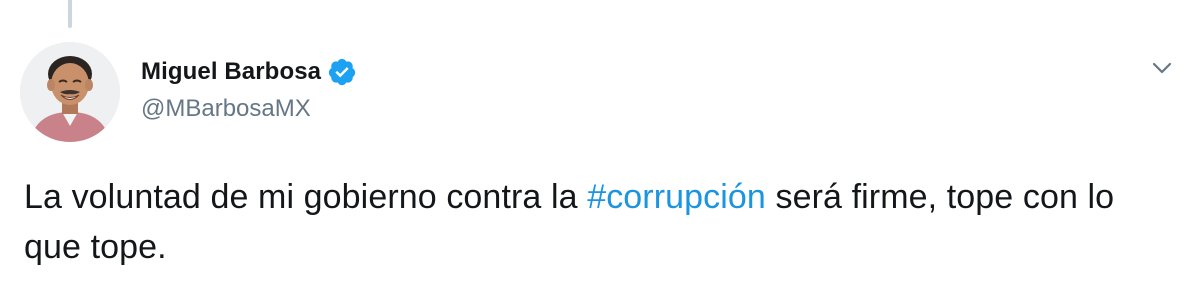 The width and height of the screenshot is (1204, 302). What do you see at coordinates (676, 197) in the screenshot?
I see `hashtag-link: #corrupción` at bounding box center [676, 197].